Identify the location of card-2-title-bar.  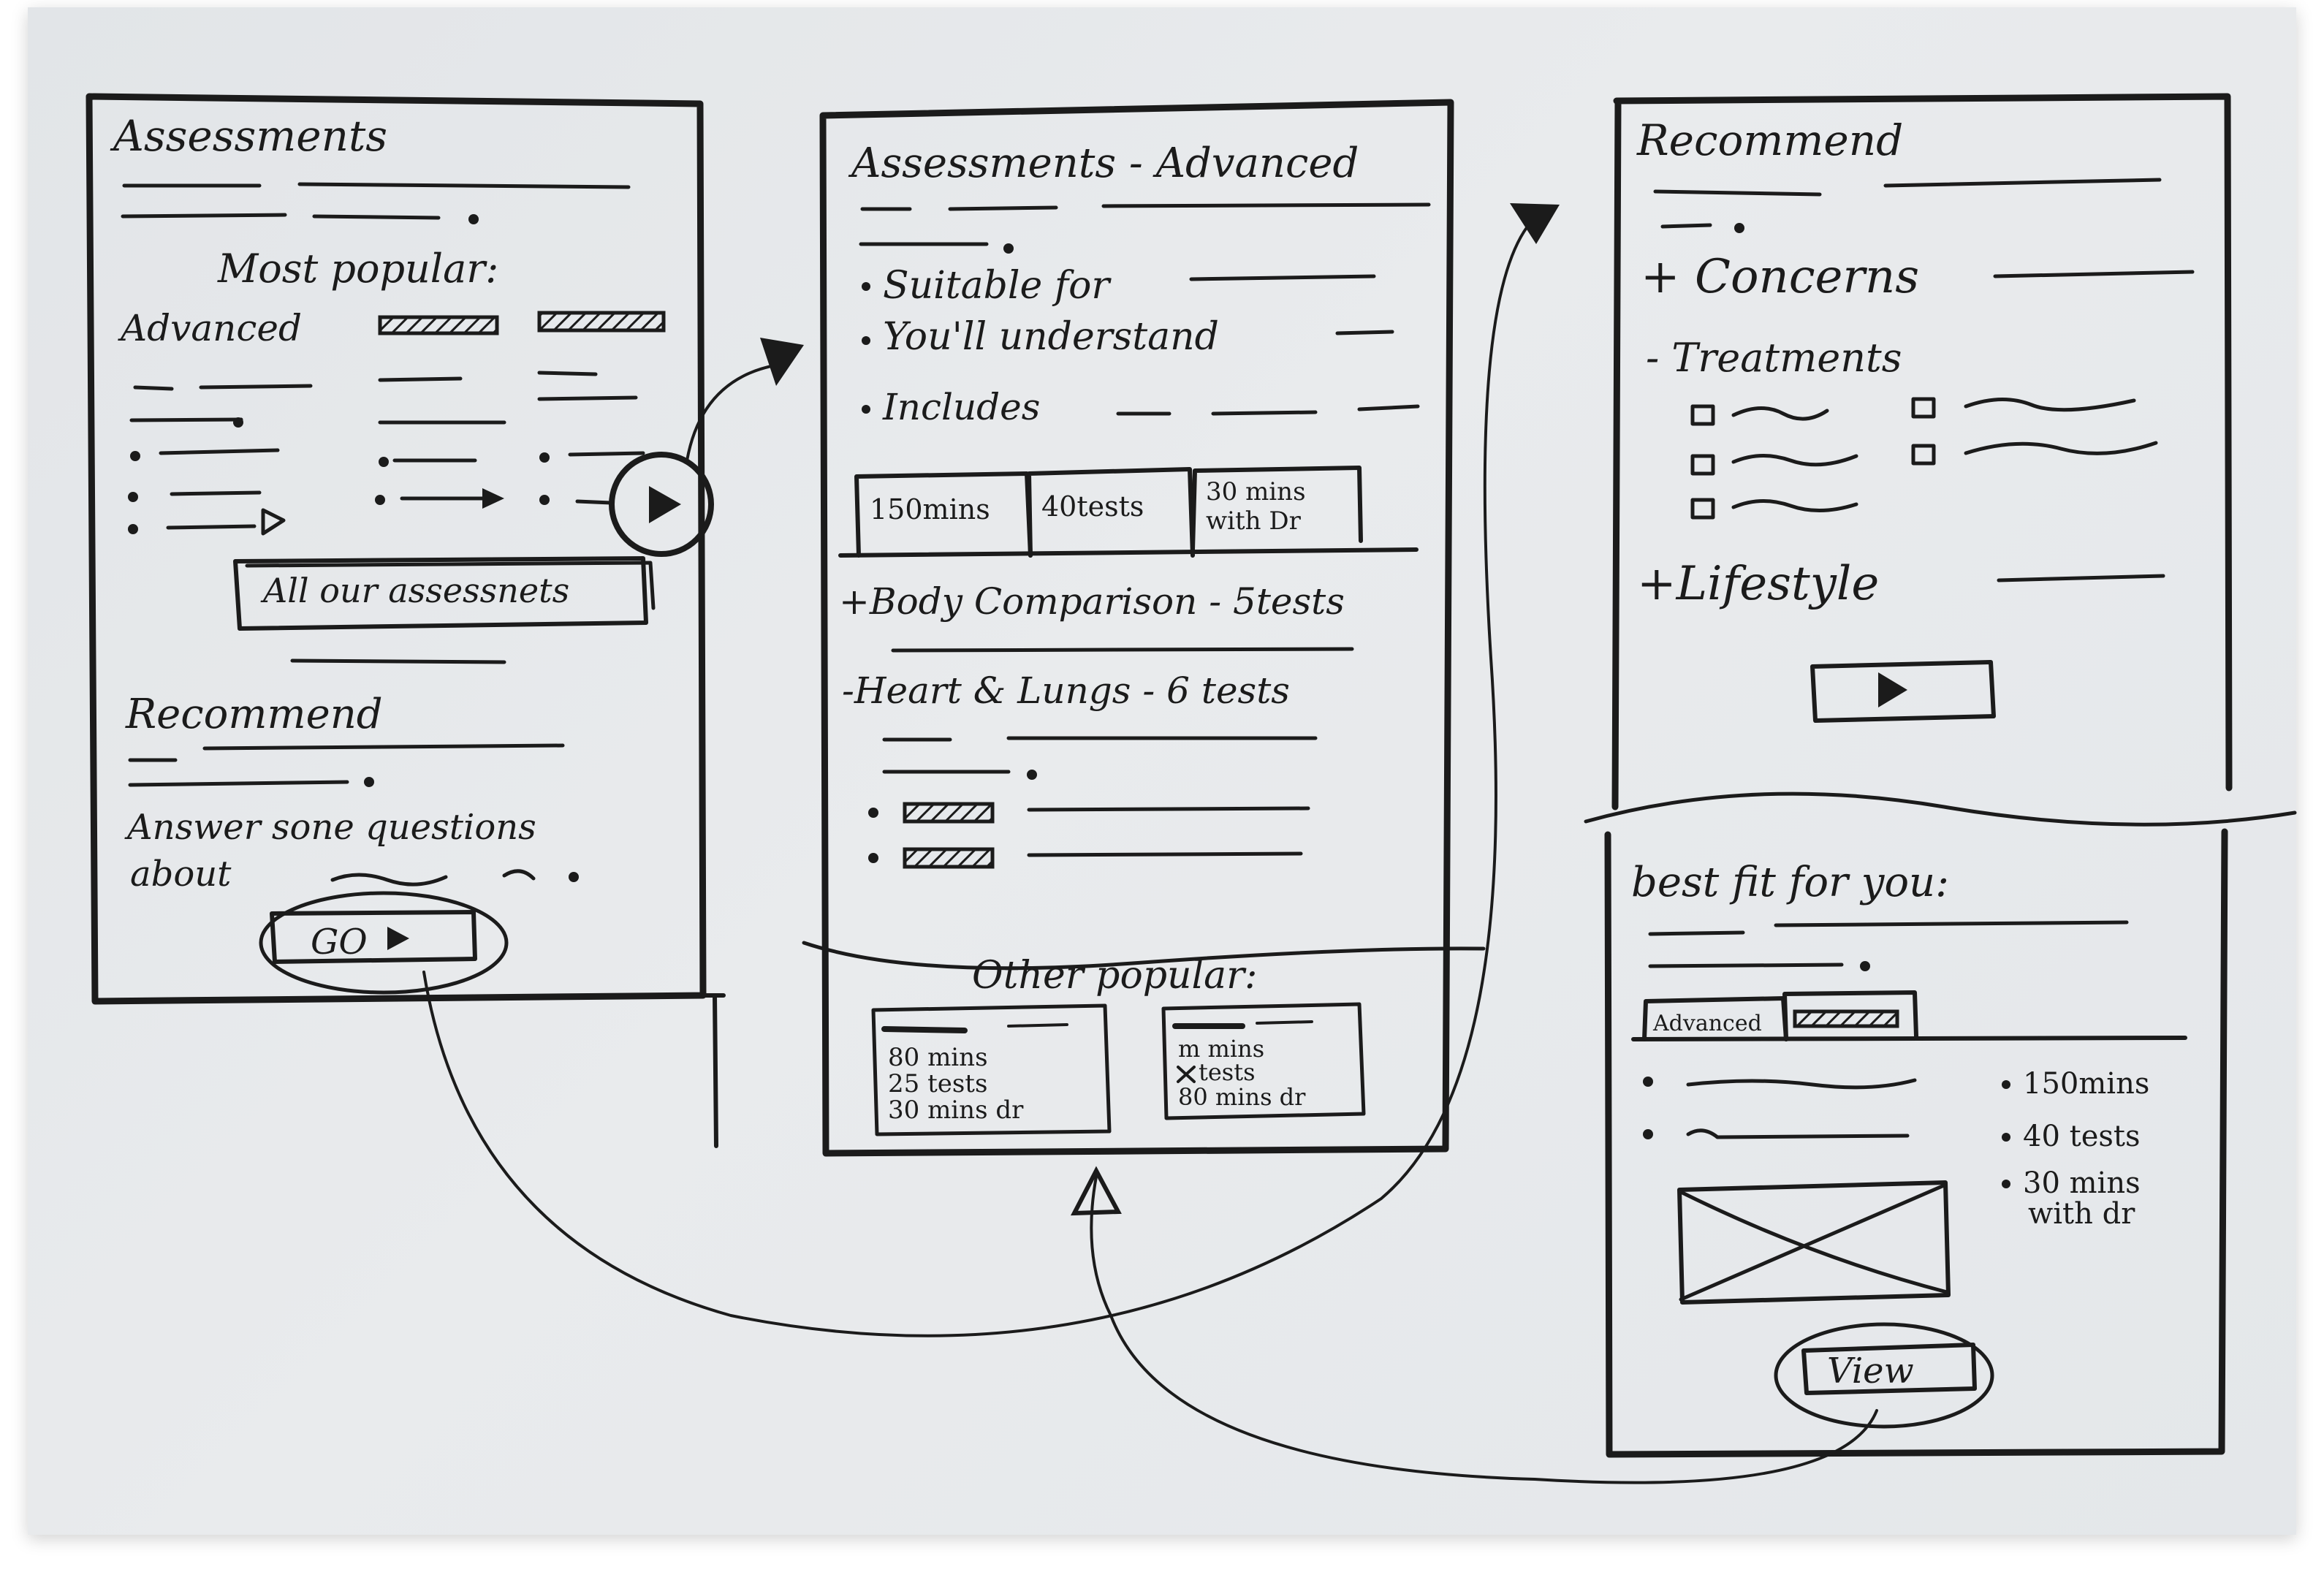
(438, 325).